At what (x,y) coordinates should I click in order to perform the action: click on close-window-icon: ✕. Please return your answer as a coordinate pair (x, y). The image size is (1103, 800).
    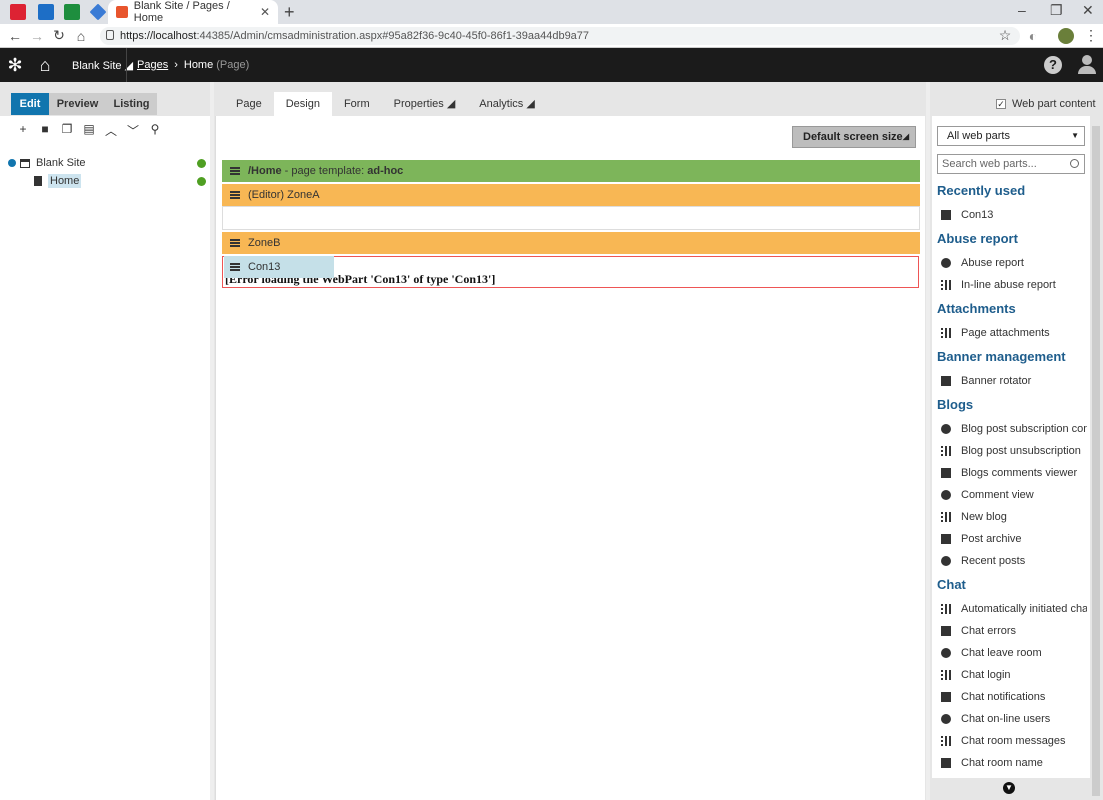
    Looking at the image, I should click on (1088, 10).